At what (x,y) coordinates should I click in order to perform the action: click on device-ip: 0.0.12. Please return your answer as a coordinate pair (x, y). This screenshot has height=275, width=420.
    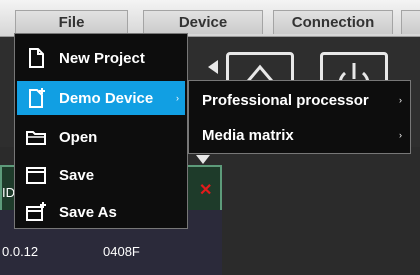
    Looking at the image, I should click on (20, 251).